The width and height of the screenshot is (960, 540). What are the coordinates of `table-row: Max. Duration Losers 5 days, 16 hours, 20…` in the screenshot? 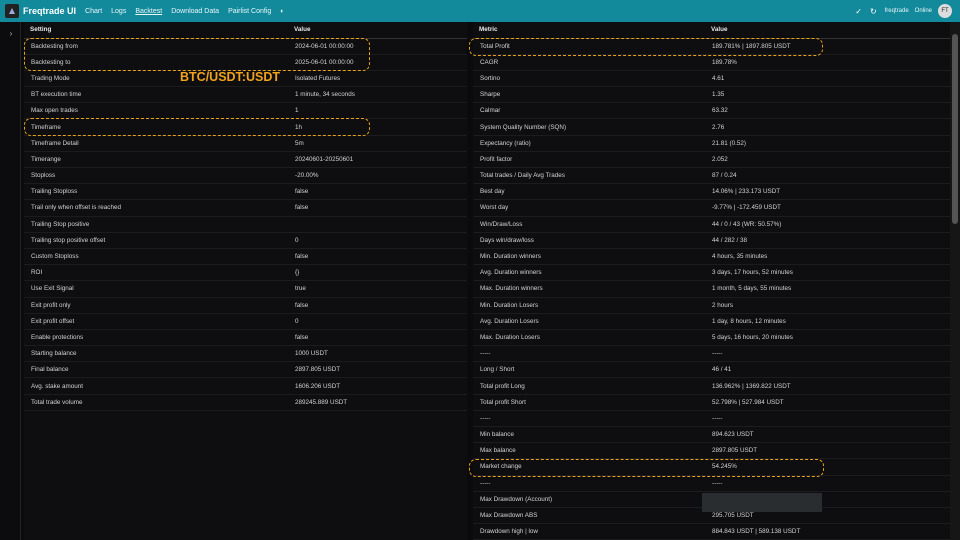 It's located at (711, 338).